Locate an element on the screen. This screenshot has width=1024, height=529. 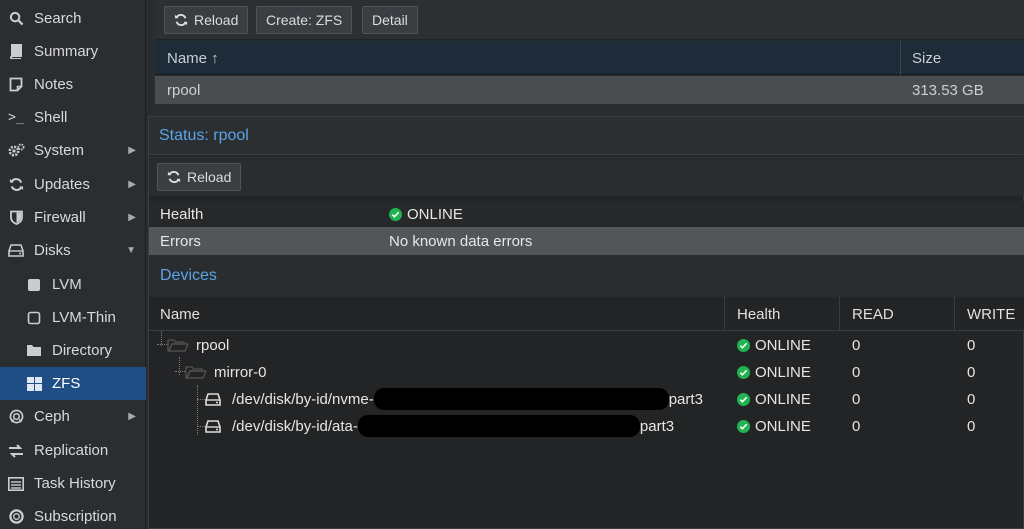
folder-icon is located at coordinates (34, 351).